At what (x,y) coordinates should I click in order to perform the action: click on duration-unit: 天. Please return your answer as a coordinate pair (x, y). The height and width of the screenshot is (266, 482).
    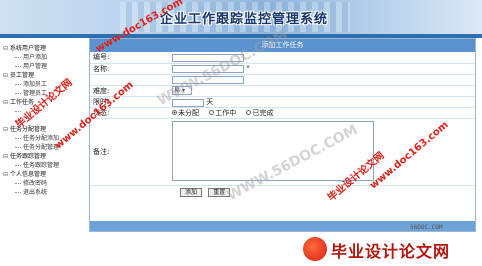
    Looking at the image, I should click on (210, 101).